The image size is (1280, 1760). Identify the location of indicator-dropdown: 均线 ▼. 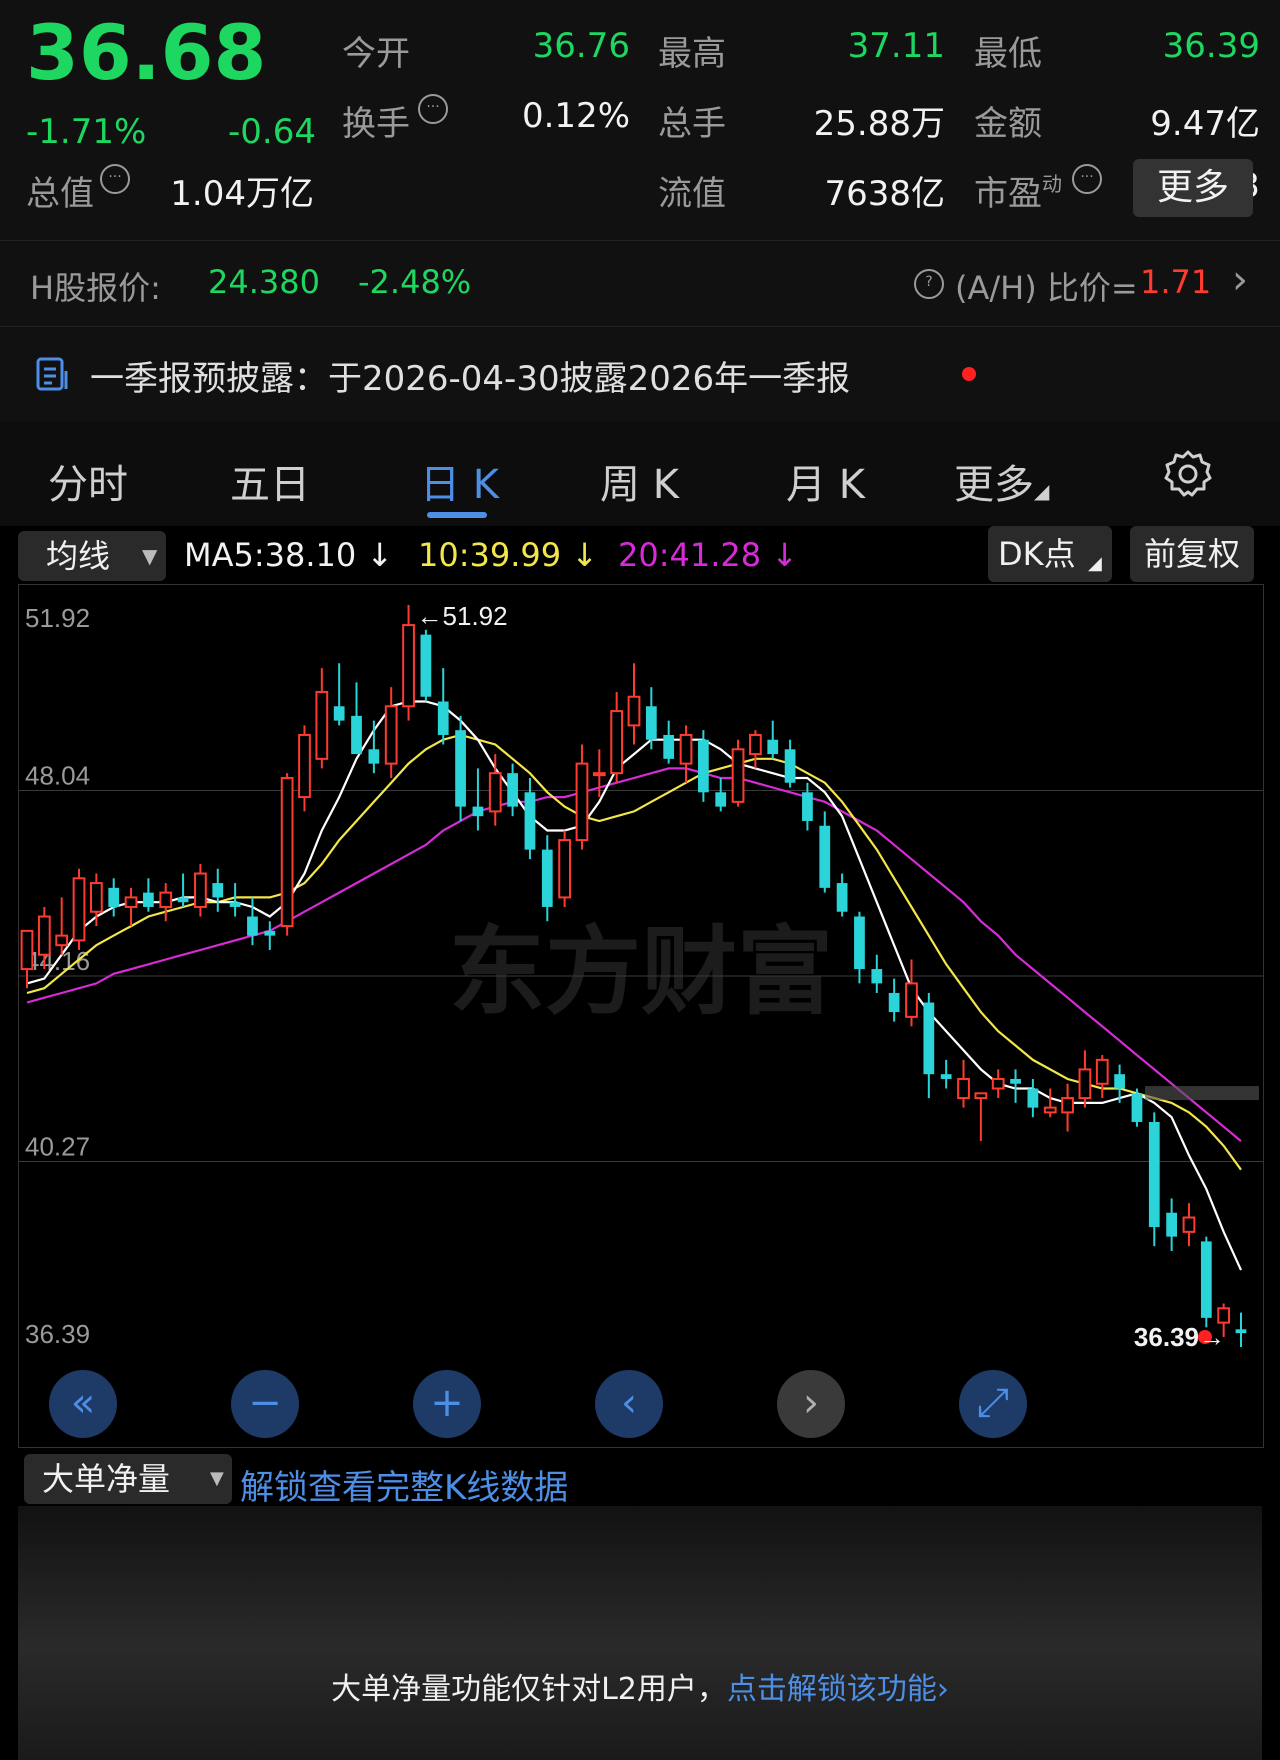
(92, 556).